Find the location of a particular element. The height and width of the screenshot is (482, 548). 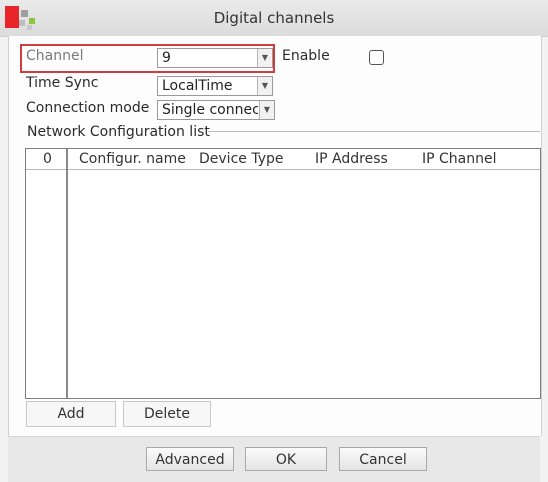

channel-label: Channel is located at coordinates (55, 56).